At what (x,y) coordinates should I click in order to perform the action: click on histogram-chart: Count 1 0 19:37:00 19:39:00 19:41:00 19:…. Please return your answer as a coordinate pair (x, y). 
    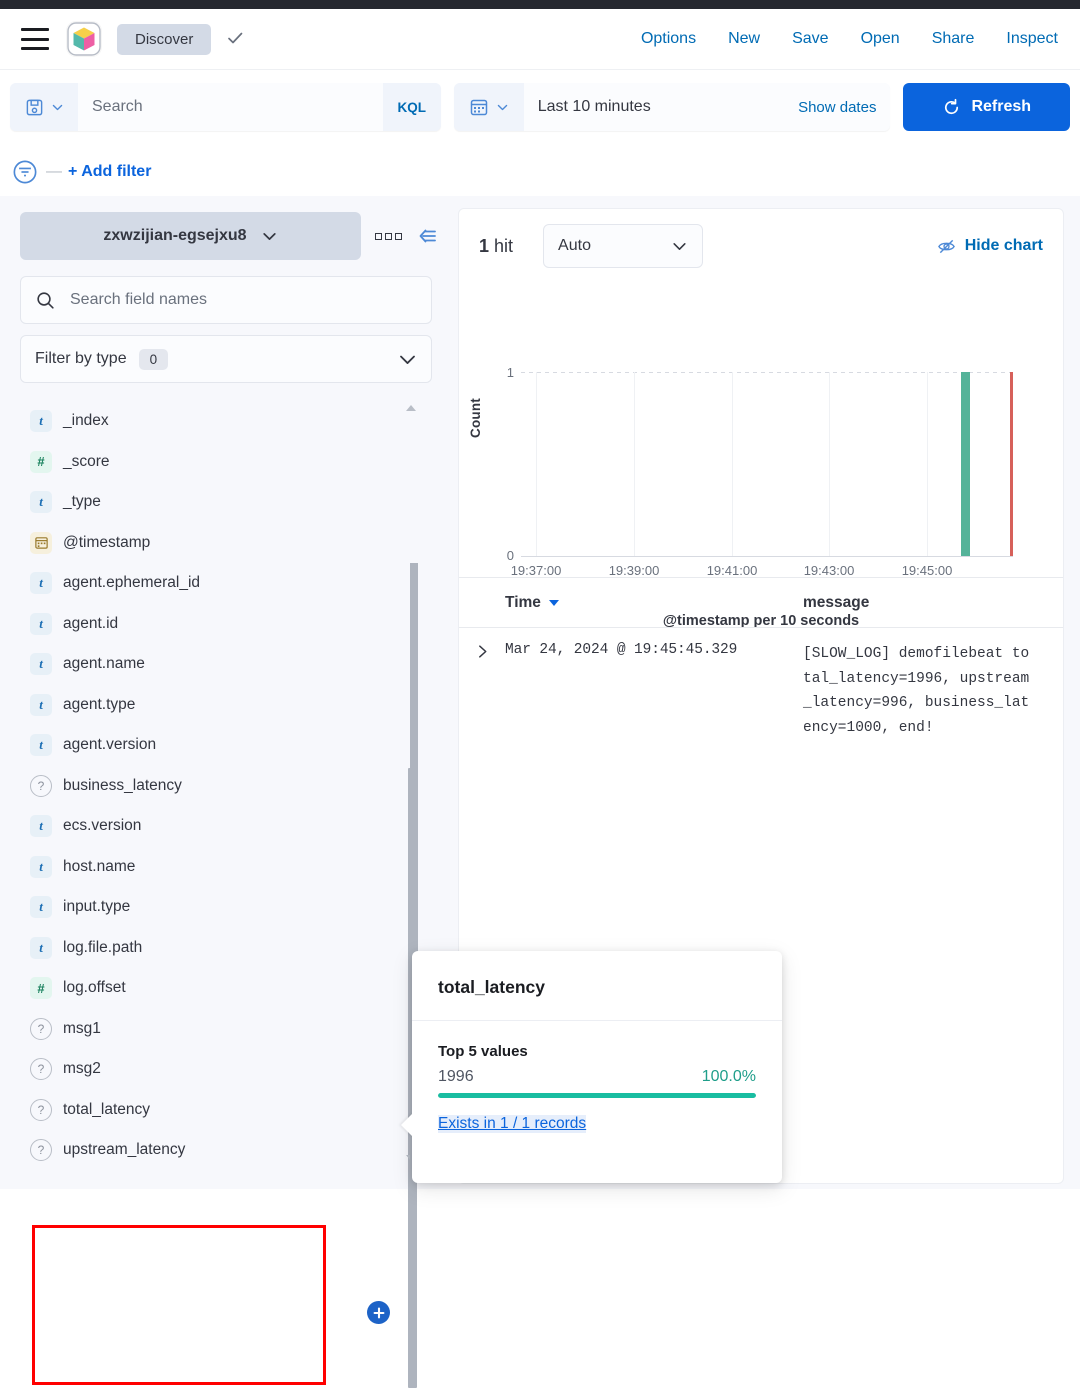
    Looking at the image, I should click on (761, 456).